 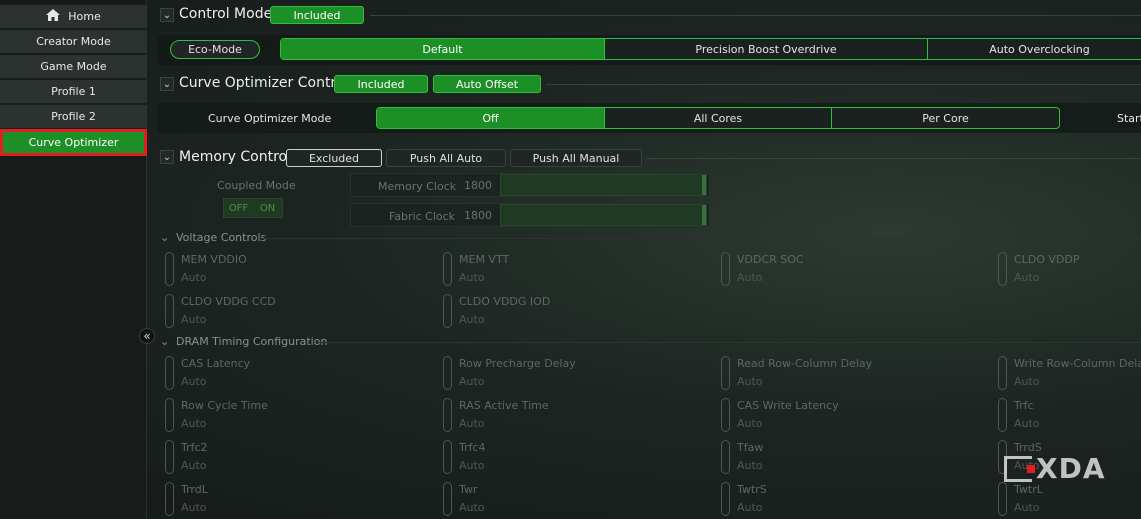 I want to click on curve-optimizer-included-badge: Included, so click(x=381, y=84).